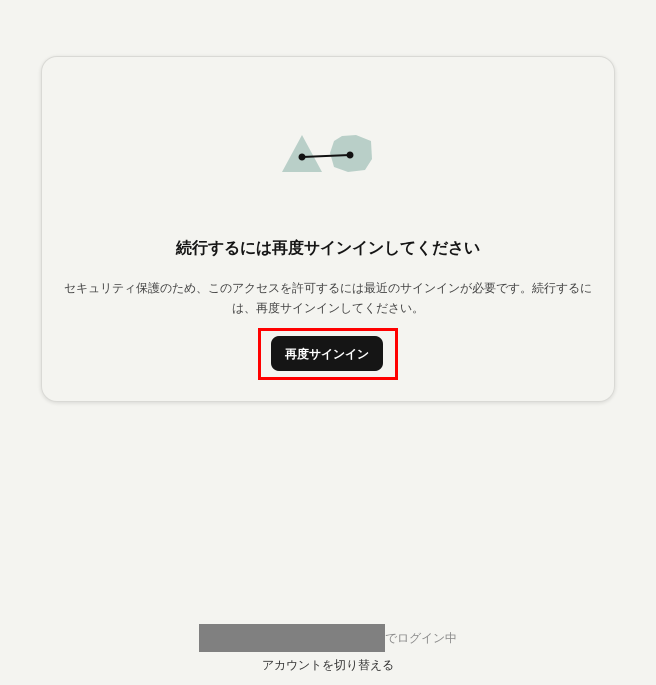  I want to click on switch-account-link: アカウントを切り替える, so click(328, 665).